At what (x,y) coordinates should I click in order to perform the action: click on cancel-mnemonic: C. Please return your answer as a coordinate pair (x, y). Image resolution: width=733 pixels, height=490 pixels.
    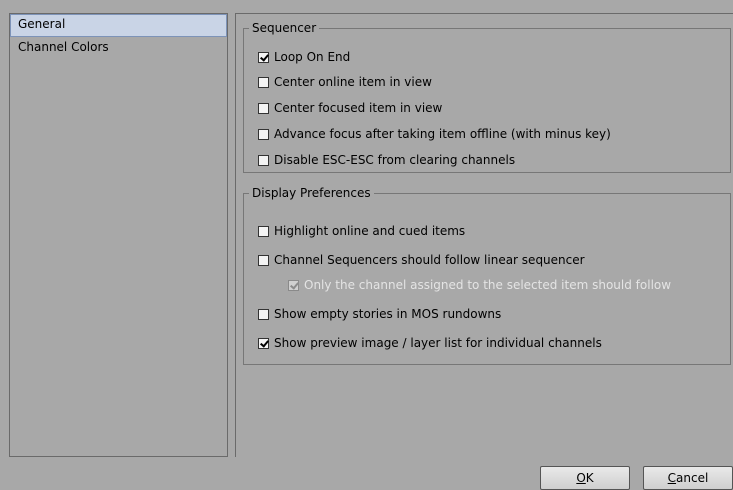
    Looking at the image, I should click on (672, 478).